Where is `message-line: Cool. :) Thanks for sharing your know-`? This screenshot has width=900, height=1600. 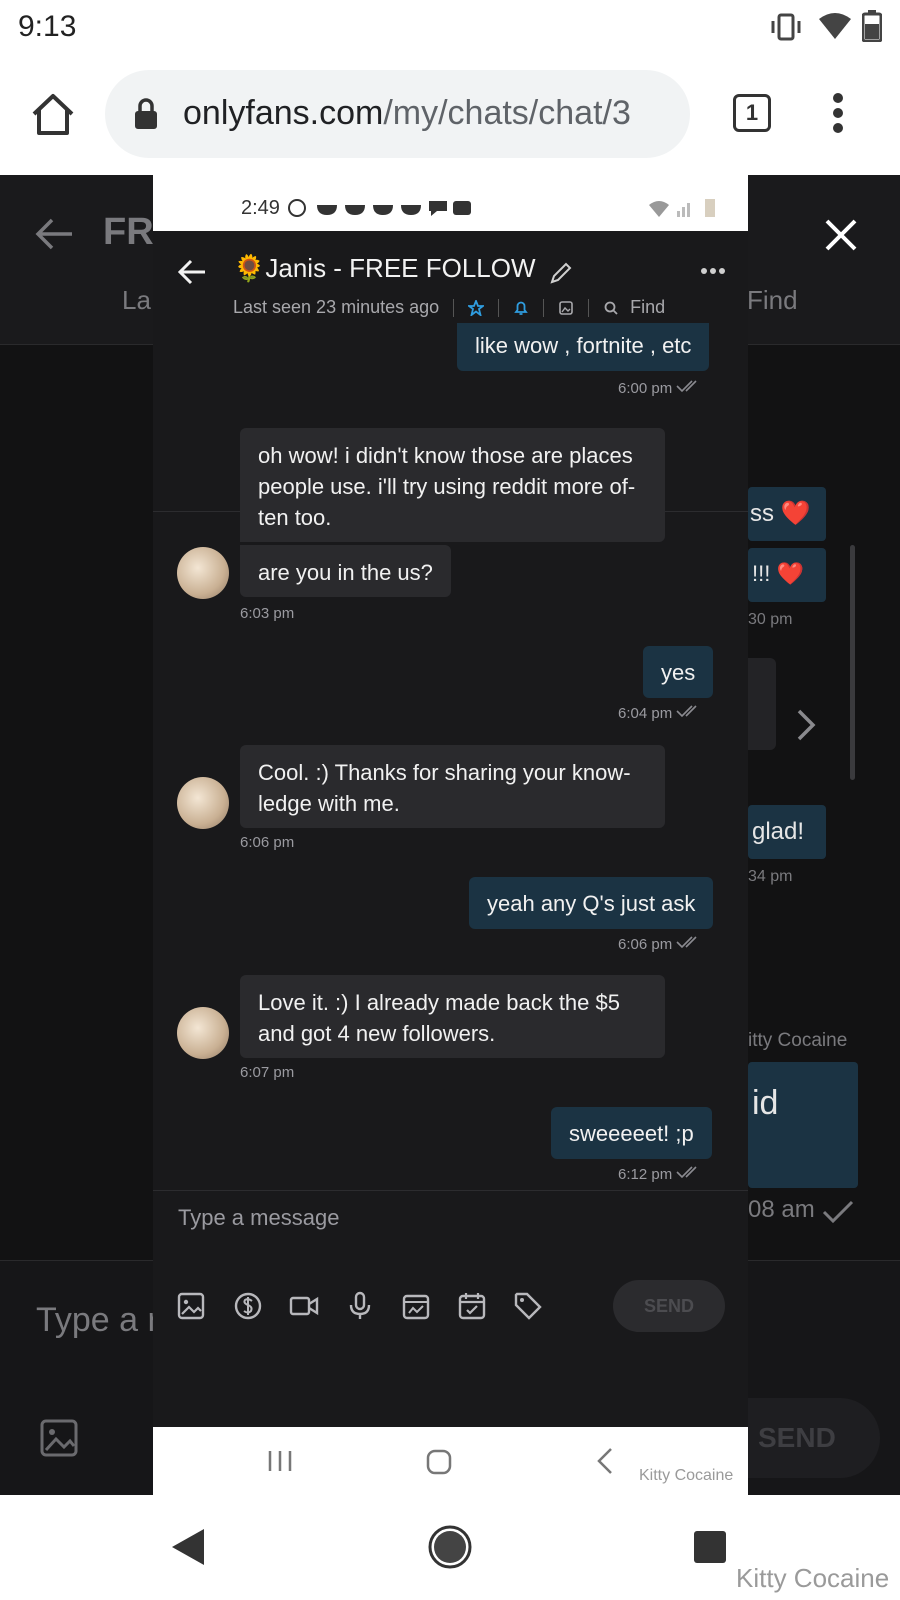
message-line: Cool. :) Thanks for sharing your know- is located at coordinates (444, 772).